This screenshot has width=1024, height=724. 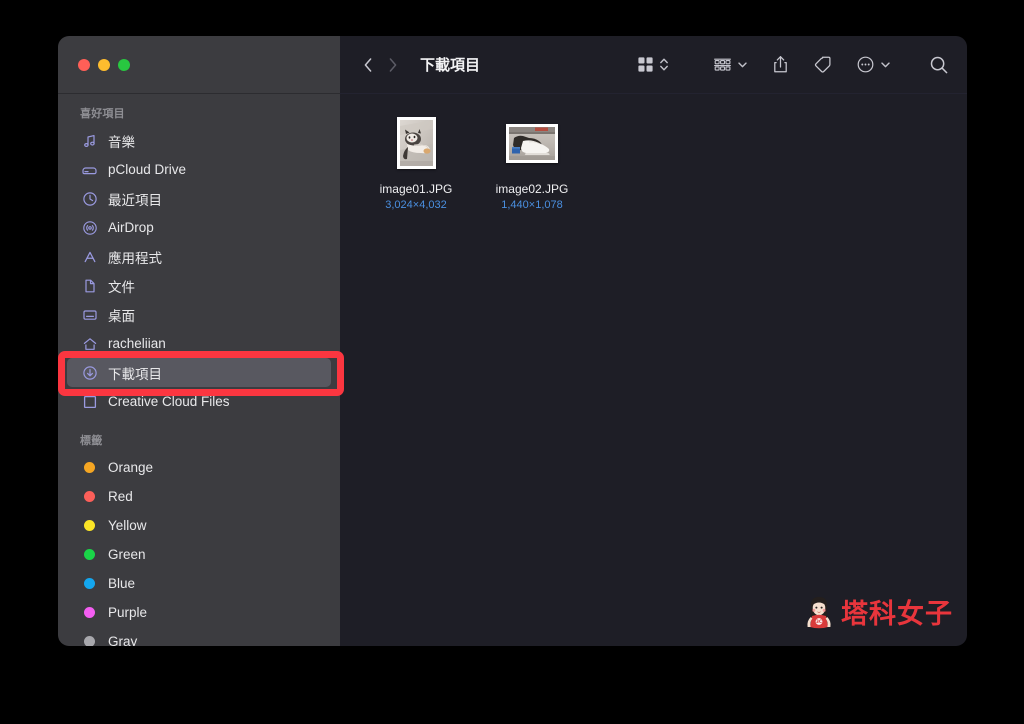 I want to click on forward-button, so click(x=392, y=65).